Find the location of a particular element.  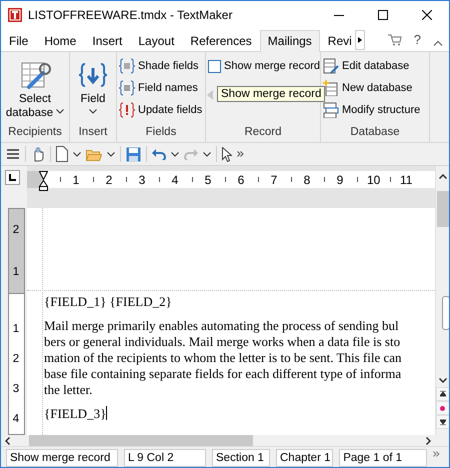

status-field: L 9 Col 2 is located at coordinates (165, 458).